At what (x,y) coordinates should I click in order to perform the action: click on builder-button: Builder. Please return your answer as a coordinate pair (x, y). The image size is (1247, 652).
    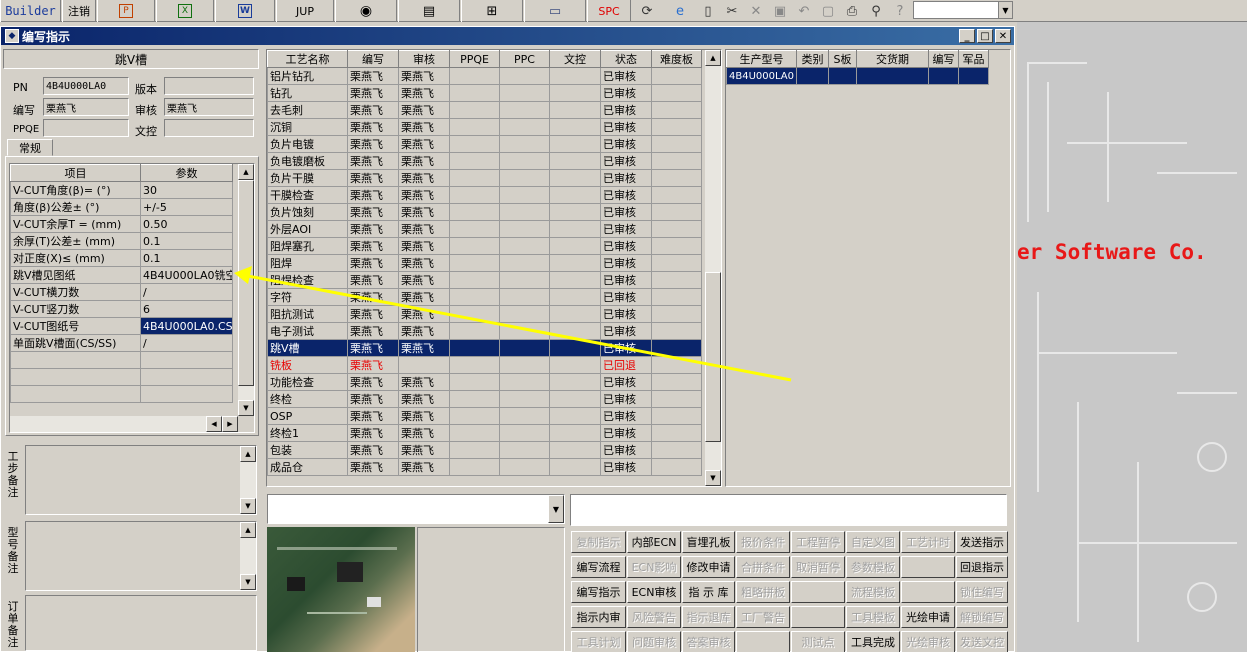
    Looking at the image, I should click on (30, 11).